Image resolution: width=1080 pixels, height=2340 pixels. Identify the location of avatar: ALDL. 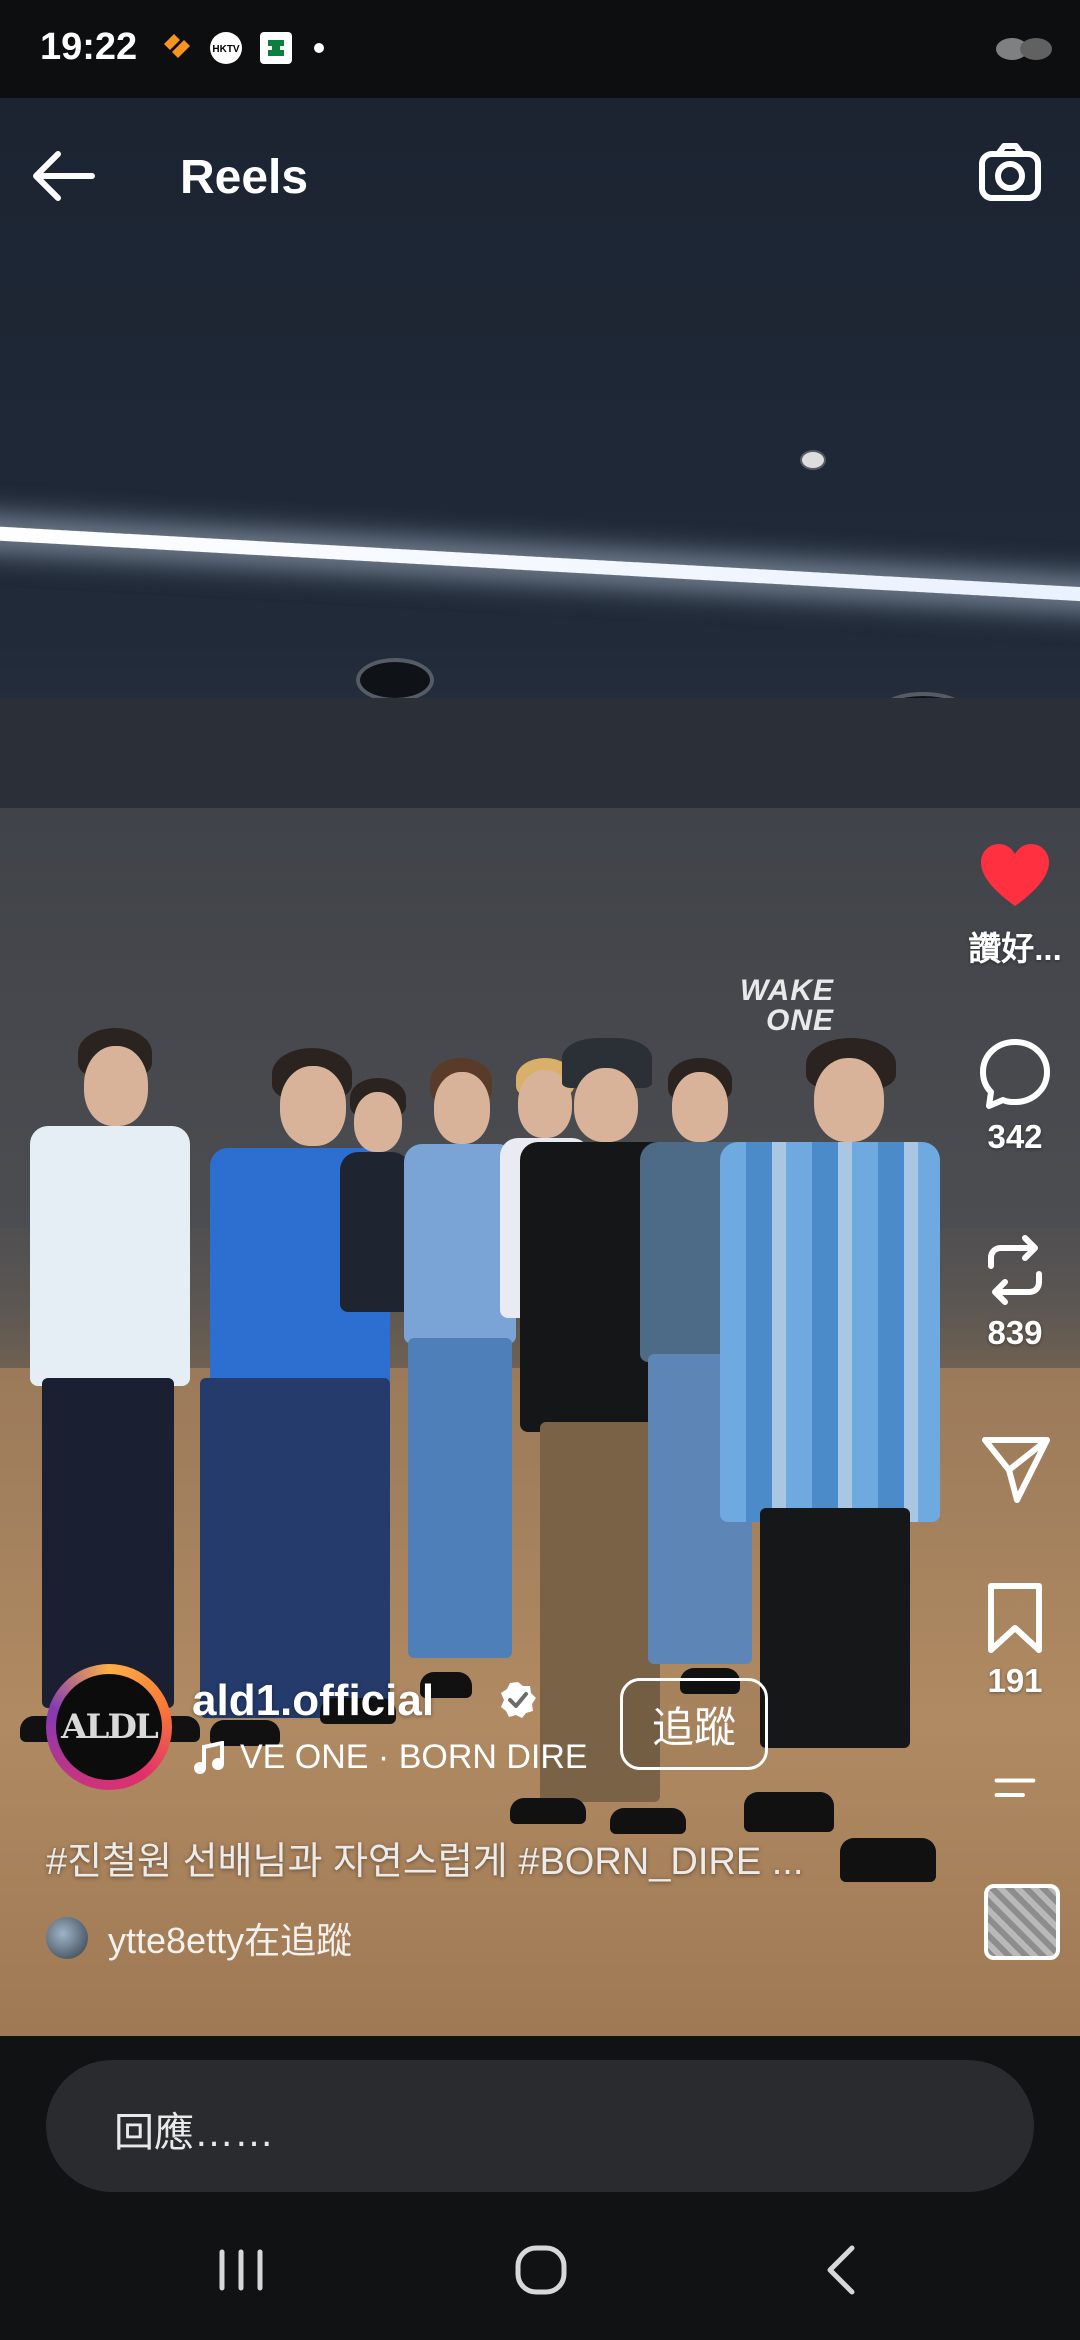
(109, 1727).